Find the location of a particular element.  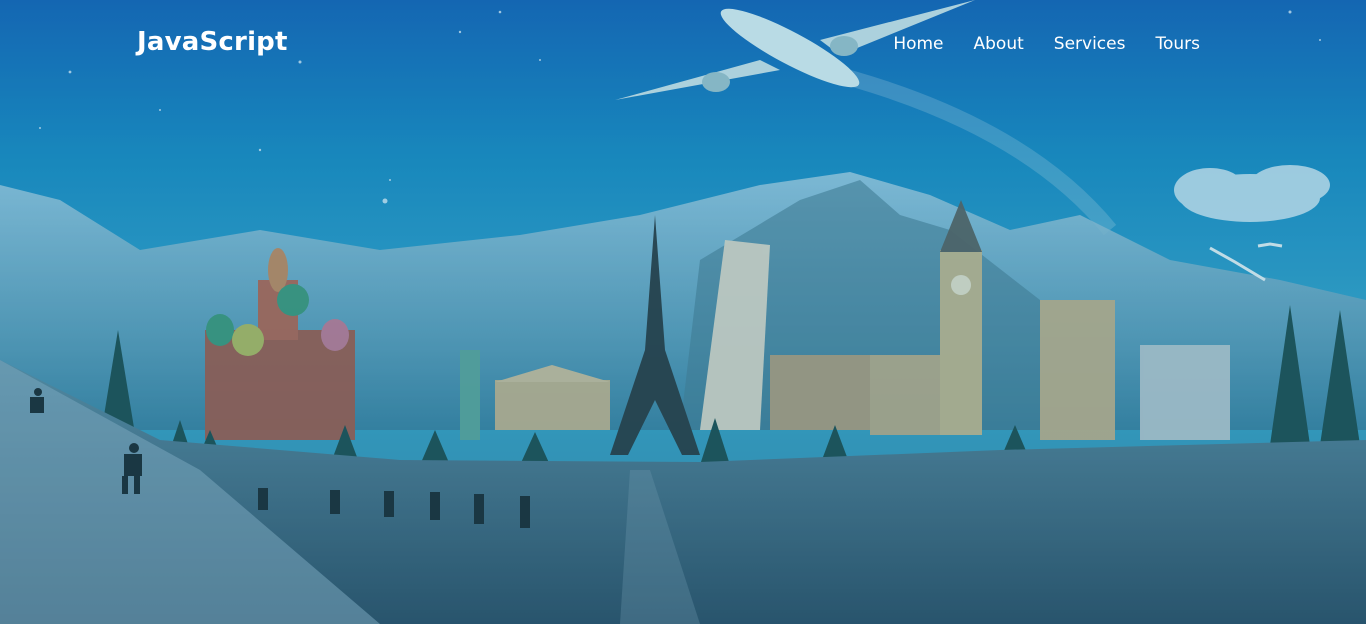

nav-link-services: Services is located at coordinates (1090, 44).